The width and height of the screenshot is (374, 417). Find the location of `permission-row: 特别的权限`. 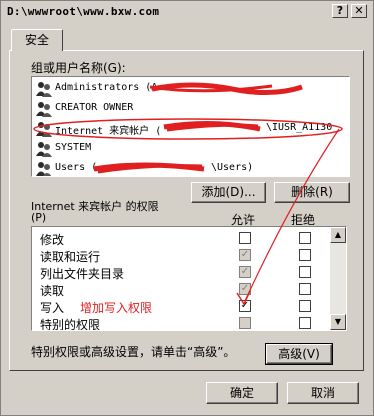

permission-row: 特别的权限 is located at coordinates (180, 322).